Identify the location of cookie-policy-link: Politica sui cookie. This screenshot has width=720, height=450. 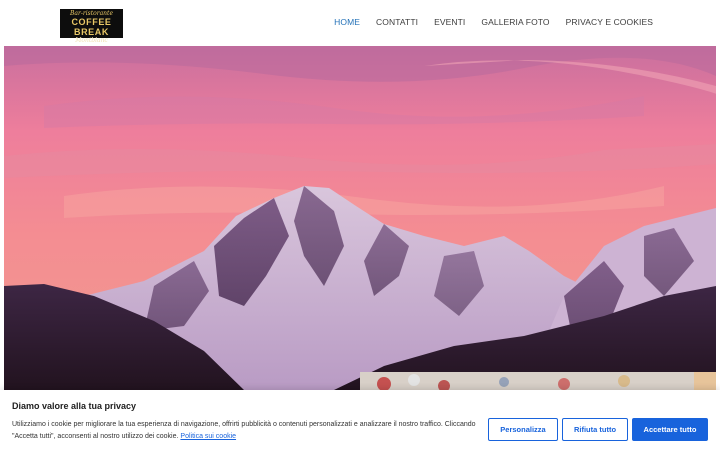
(208, 436).